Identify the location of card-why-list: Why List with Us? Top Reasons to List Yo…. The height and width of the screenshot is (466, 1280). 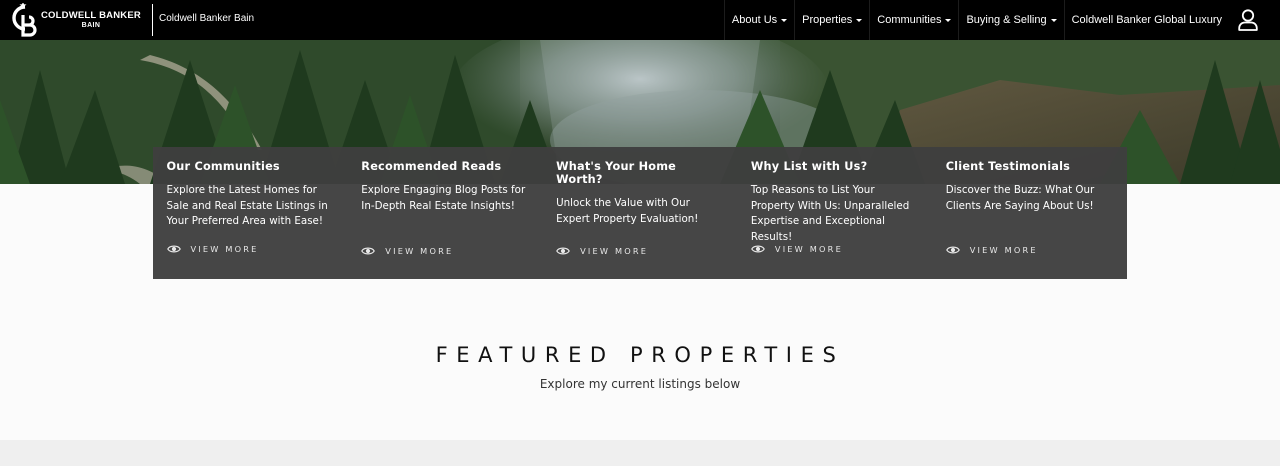
(834, 213).